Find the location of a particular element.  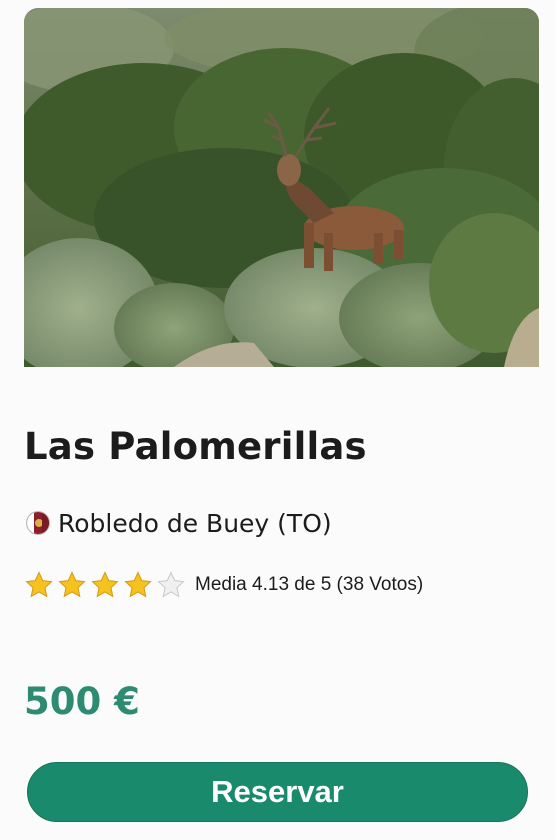

price: 500 € is located at coordinates (82, 701).